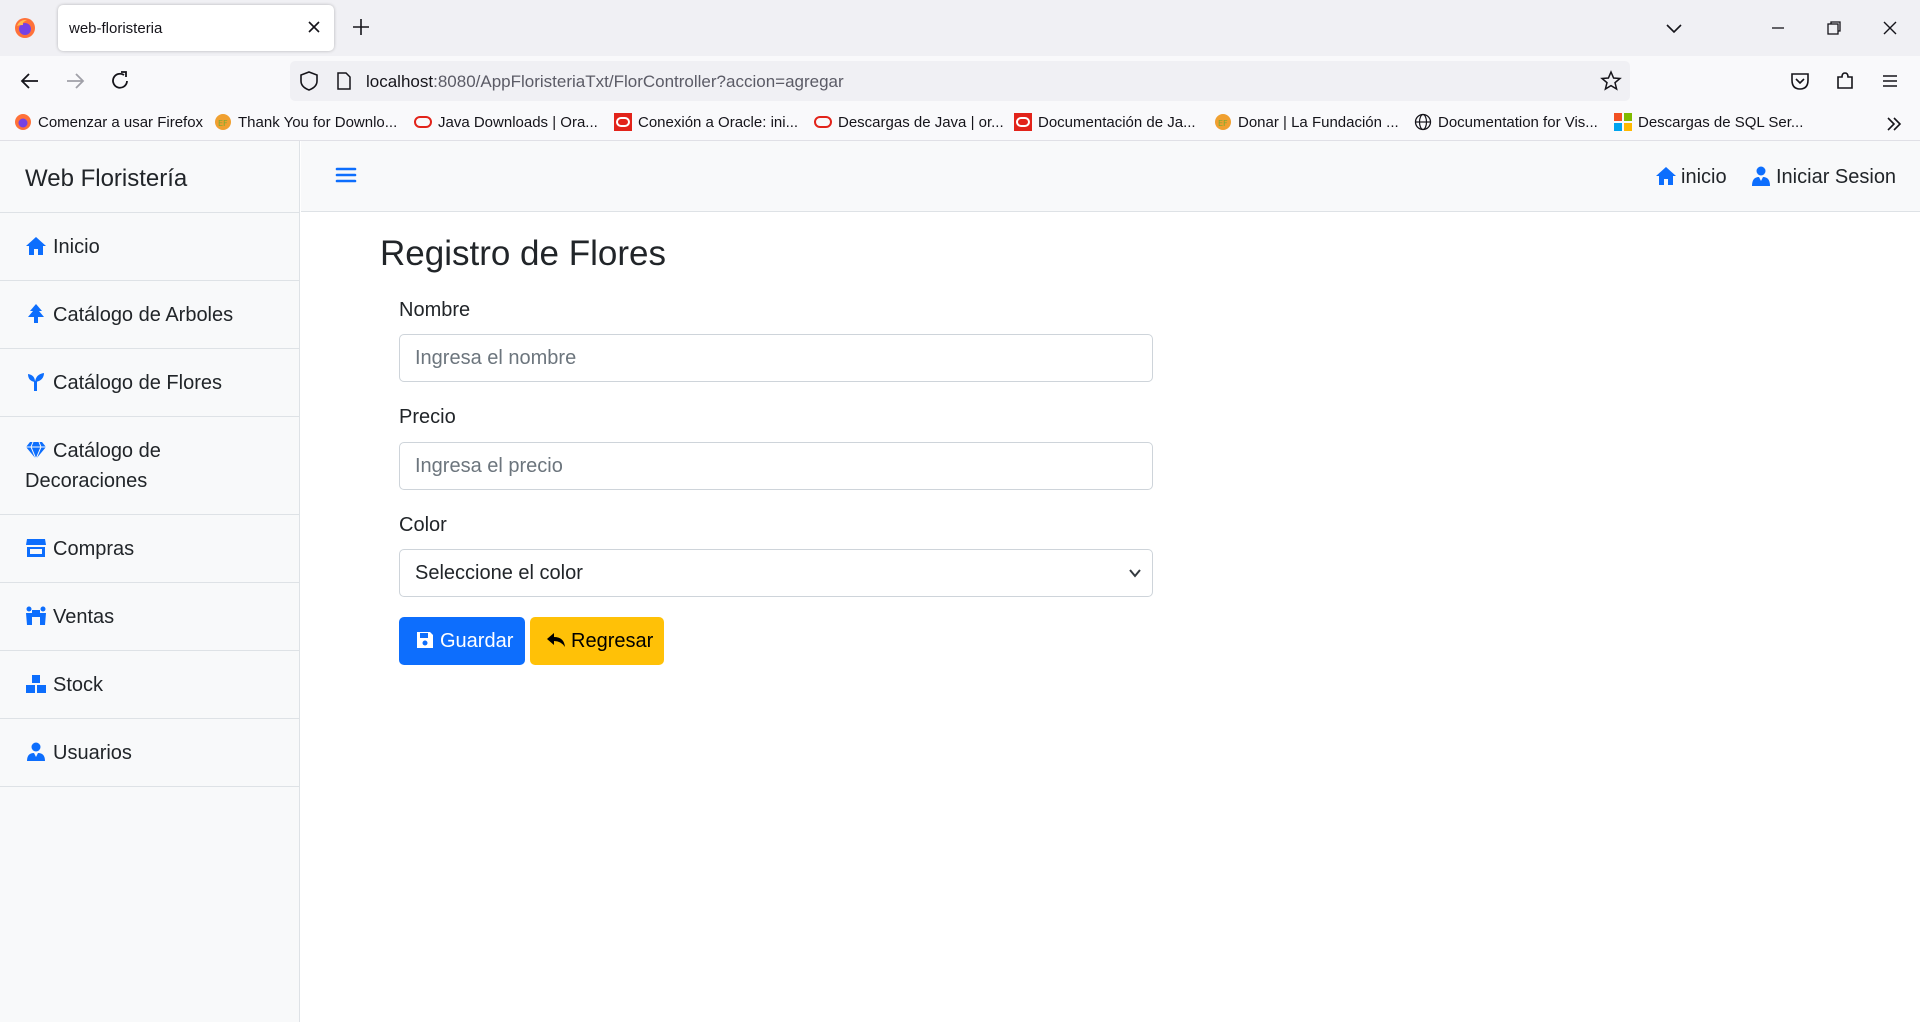 The image size is (1920, 1022). What do you see at coordinates (196, 28) in the screenshot?
I see `browser-tab-active: web-floristeria` at bounding box center [196, 28].